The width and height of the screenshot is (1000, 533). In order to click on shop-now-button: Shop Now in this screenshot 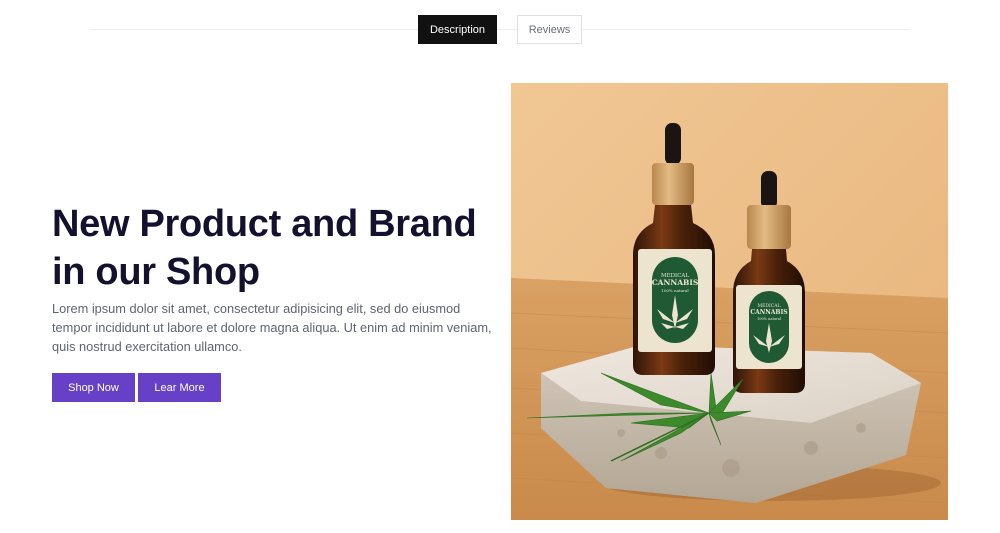, I will do `click(93, 387)`.